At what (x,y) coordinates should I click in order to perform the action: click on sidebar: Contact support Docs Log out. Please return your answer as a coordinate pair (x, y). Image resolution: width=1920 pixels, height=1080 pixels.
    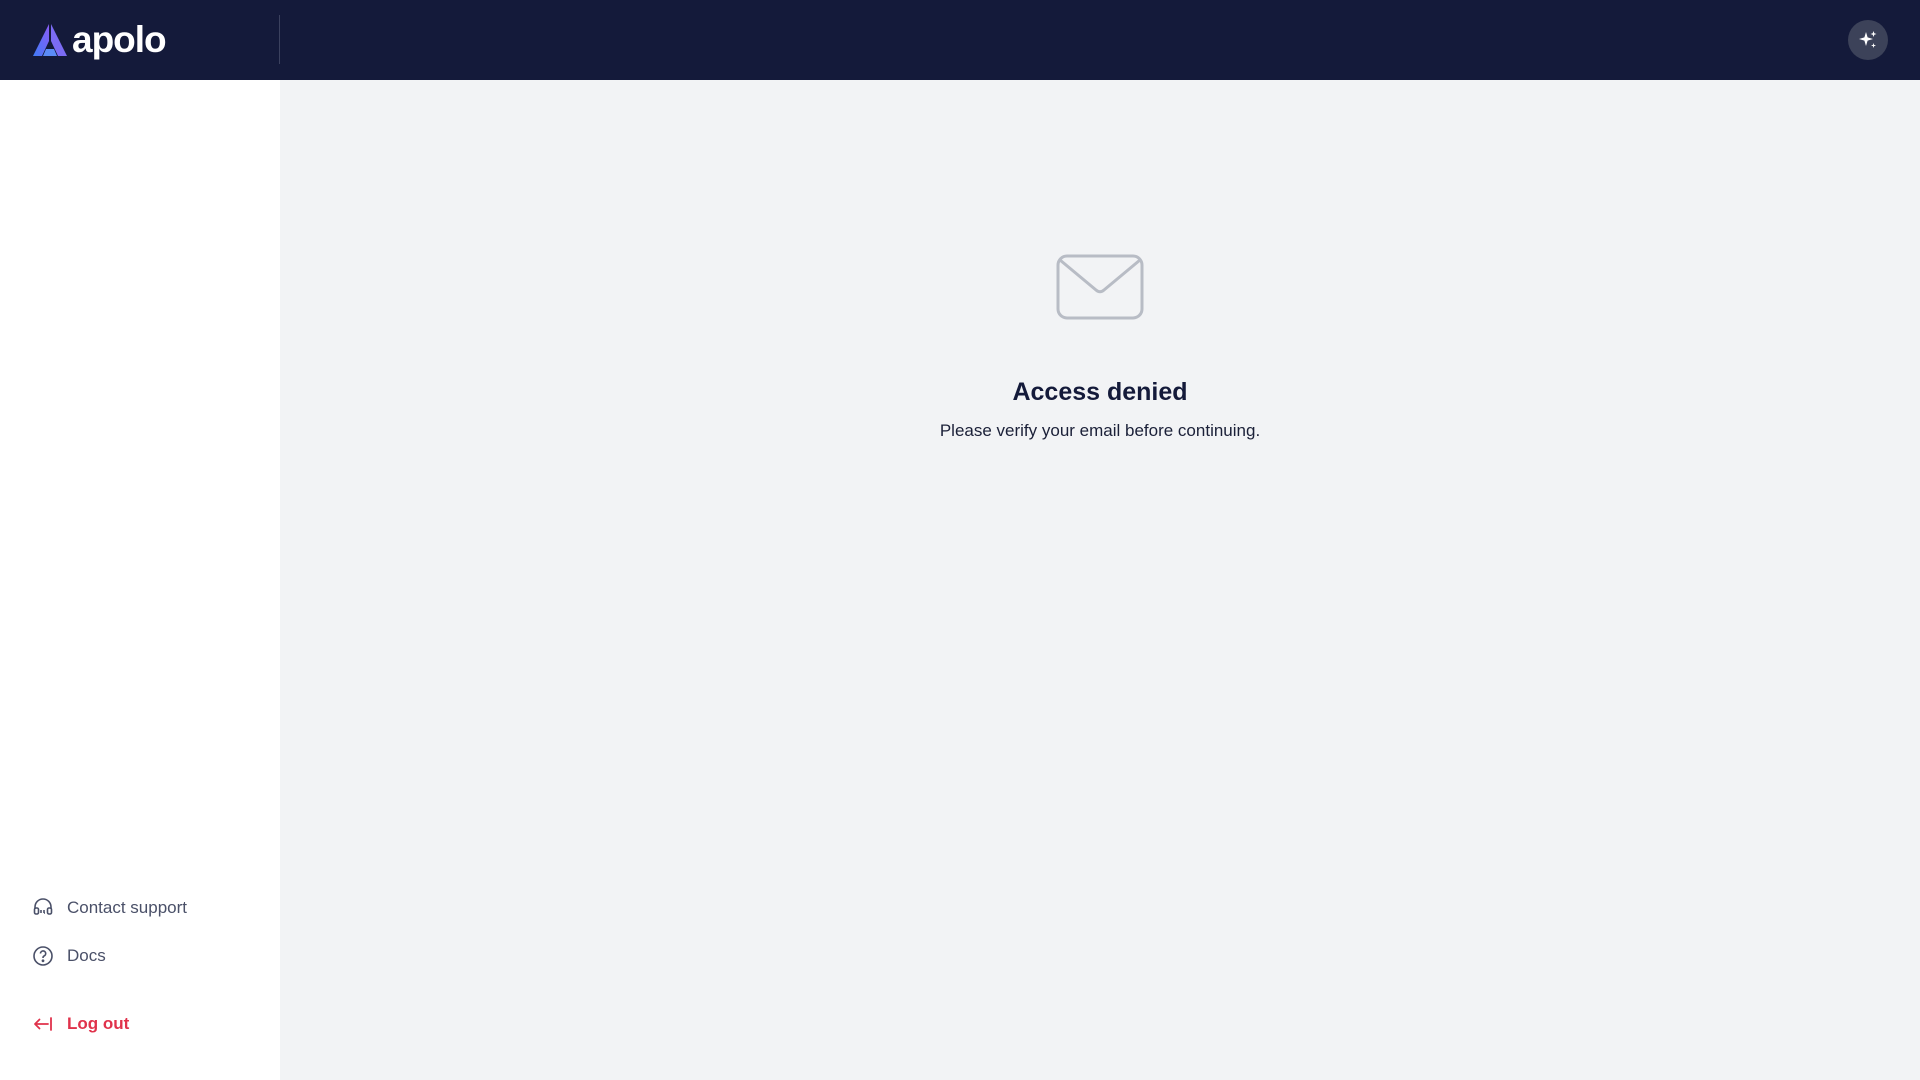
    Looking at the image, I should click on (140, 580).